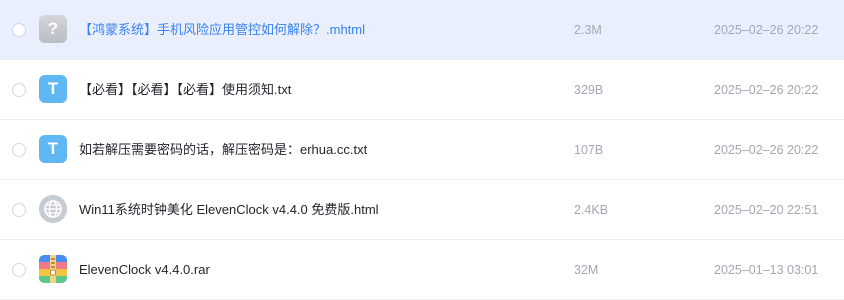 Image resolution: width=844 pixels, height=300 pixels. I want to click on file-size: 329B, so click(589, 90).